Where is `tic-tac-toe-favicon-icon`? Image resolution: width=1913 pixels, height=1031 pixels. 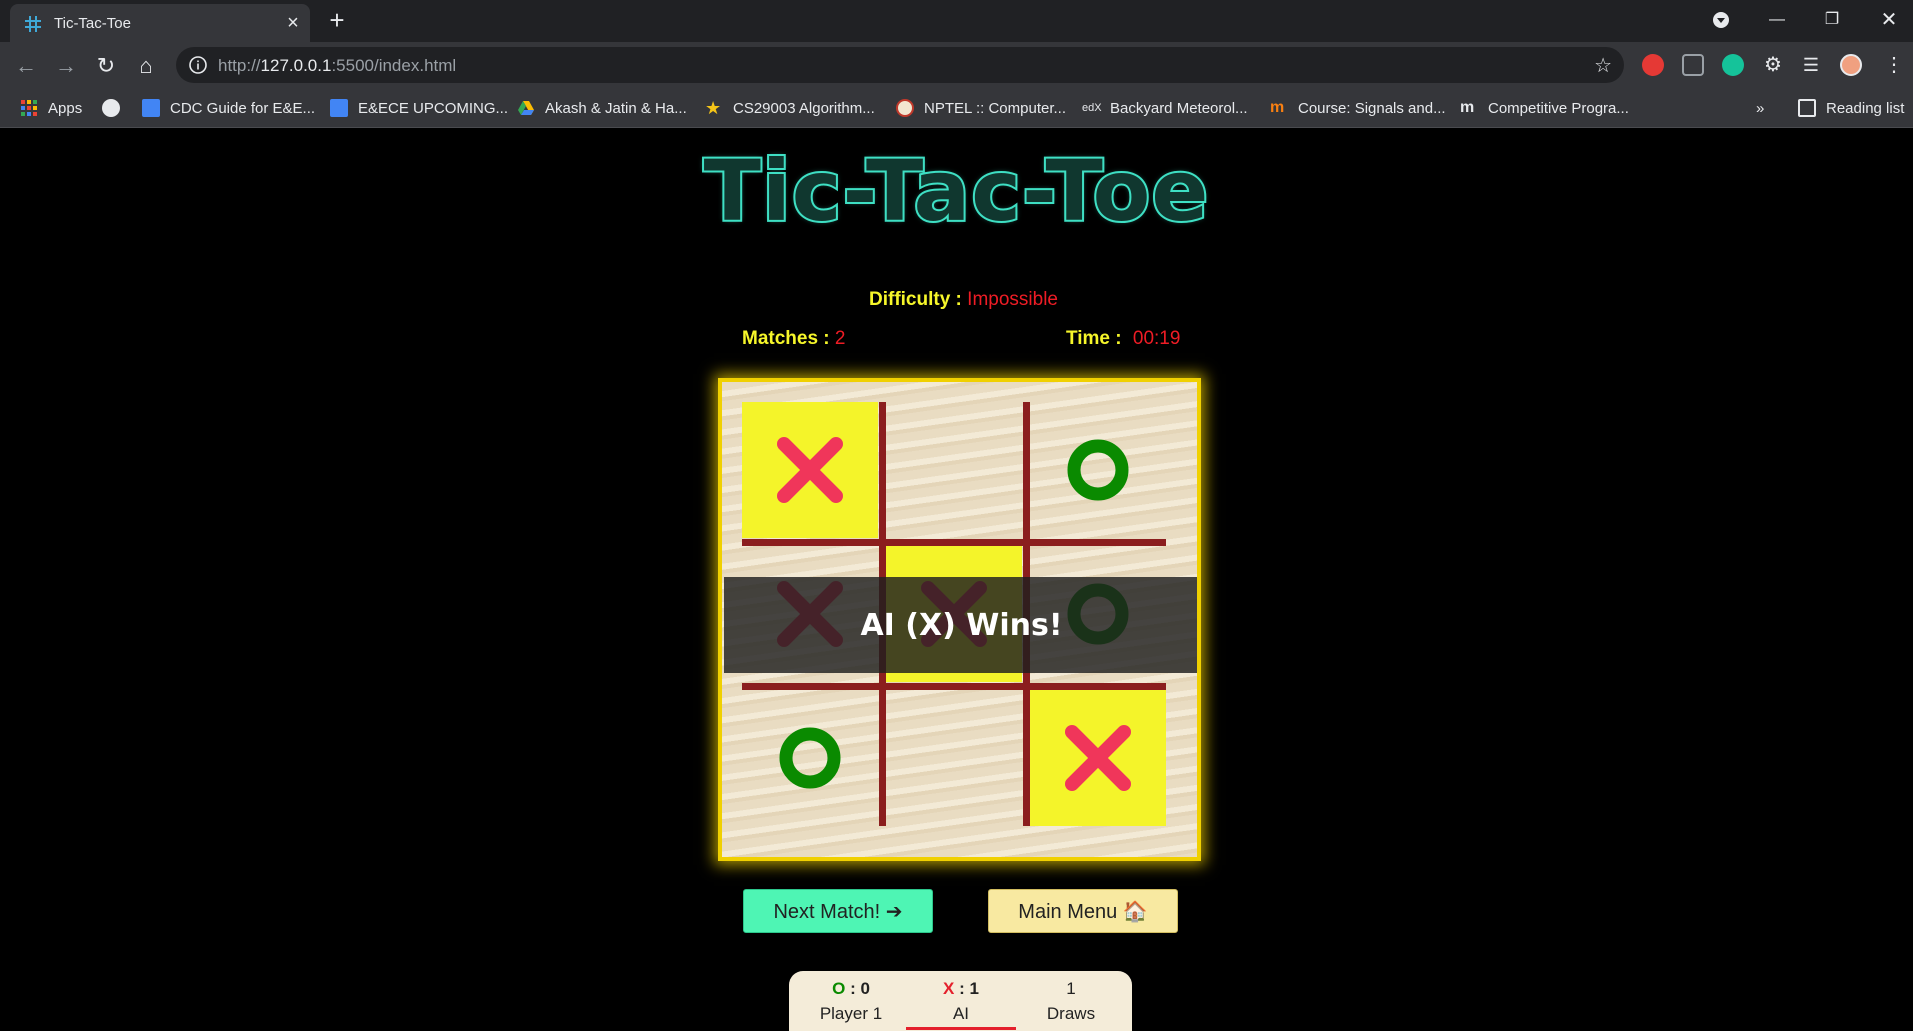 tic-tac-toe-favicon-icon is located at coordinates (33, 24).